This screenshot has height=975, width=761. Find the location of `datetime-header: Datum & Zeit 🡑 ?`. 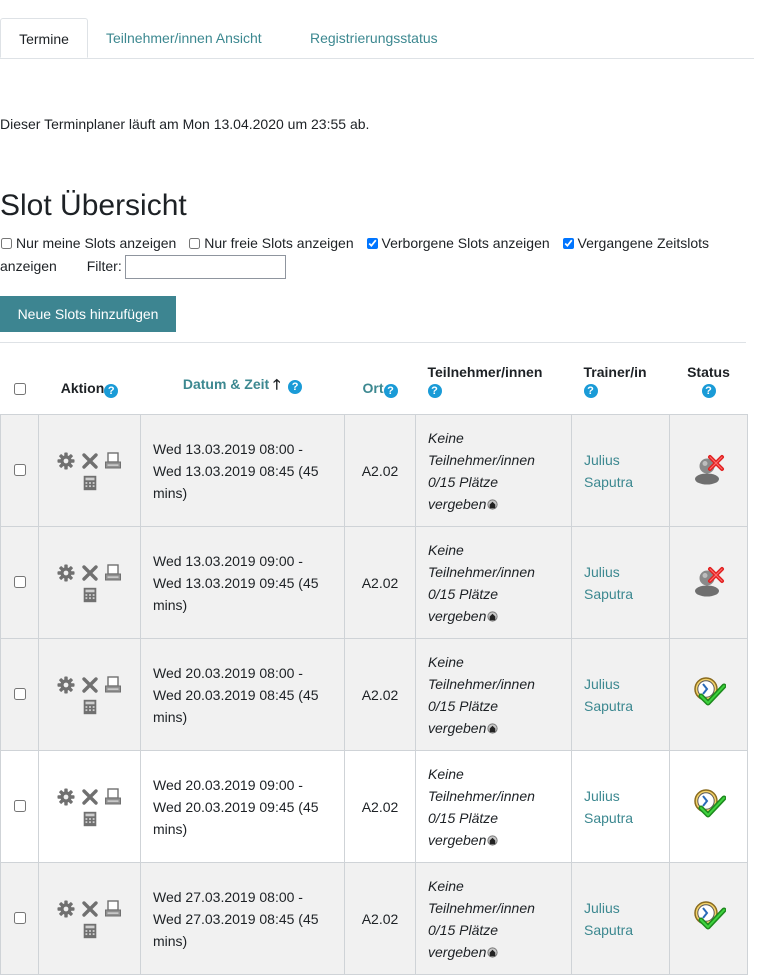

datetime-header: Datum & Zeit 🡑 ? is located at coordinates (243, 379).